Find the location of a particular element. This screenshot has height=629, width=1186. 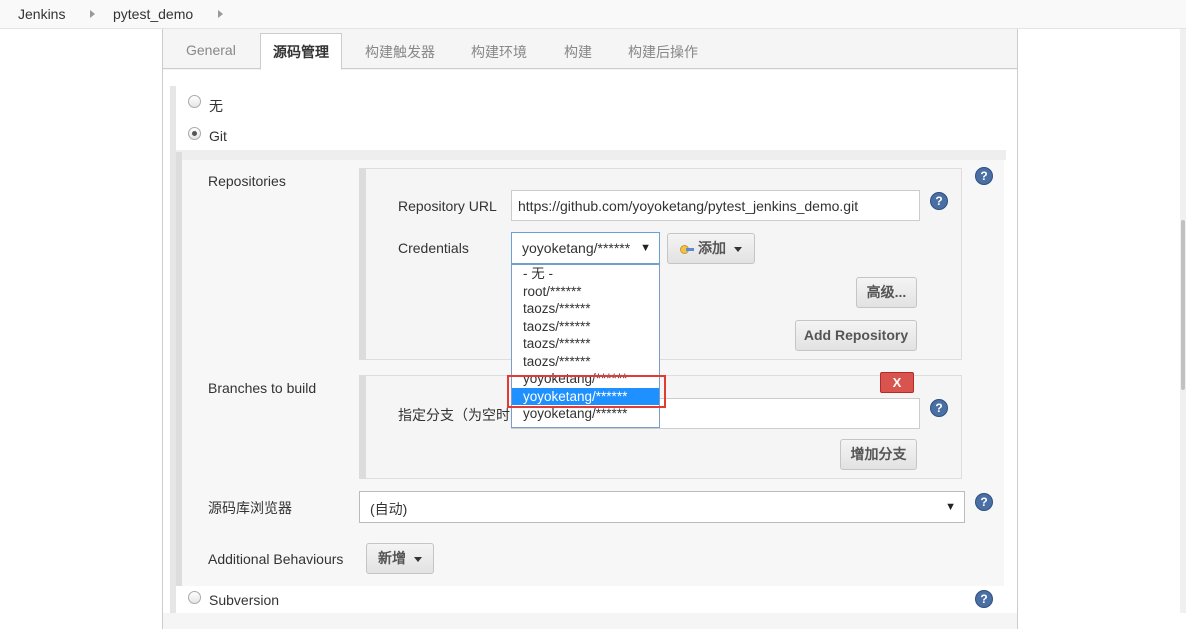

breadcrumb-jenkins: Jenkins is located at coordinates (41, 14).